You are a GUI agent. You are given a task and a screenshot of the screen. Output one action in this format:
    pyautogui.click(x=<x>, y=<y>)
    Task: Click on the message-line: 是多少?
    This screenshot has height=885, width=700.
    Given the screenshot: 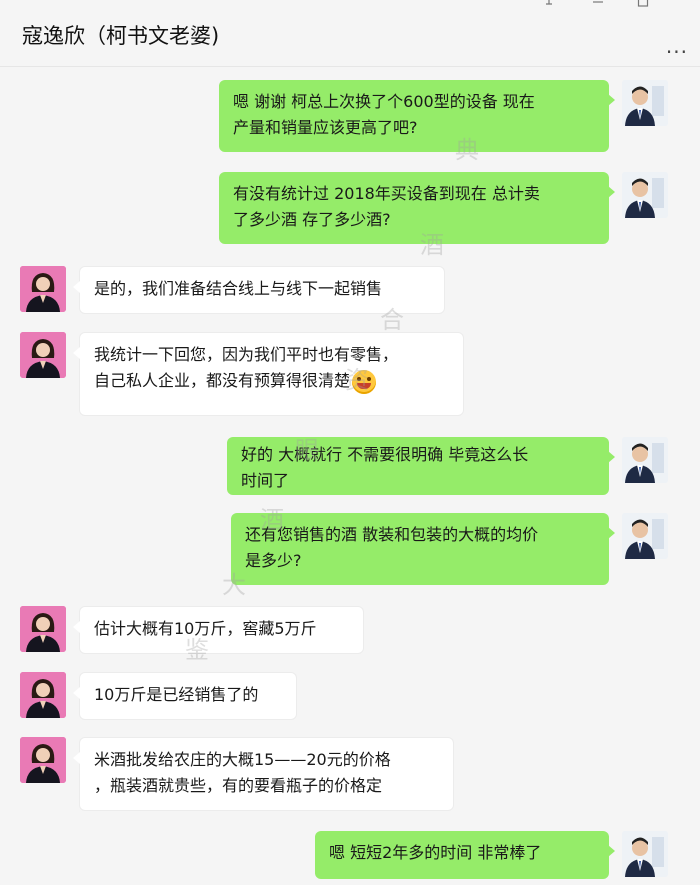 What is the action you would take?
    pyautogui.click(x=273, y=560)
    